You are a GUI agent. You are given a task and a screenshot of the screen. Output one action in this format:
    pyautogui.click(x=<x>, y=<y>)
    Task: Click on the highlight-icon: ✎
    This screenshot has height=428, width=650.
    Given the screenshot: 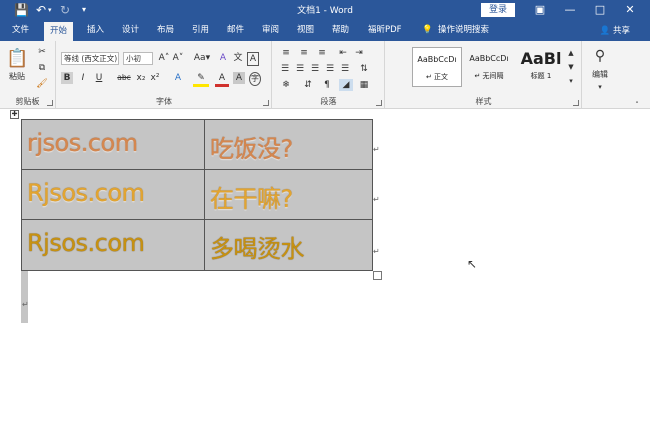 What is the action you would take?
    pyautogui.click(x=201, y=79)
    